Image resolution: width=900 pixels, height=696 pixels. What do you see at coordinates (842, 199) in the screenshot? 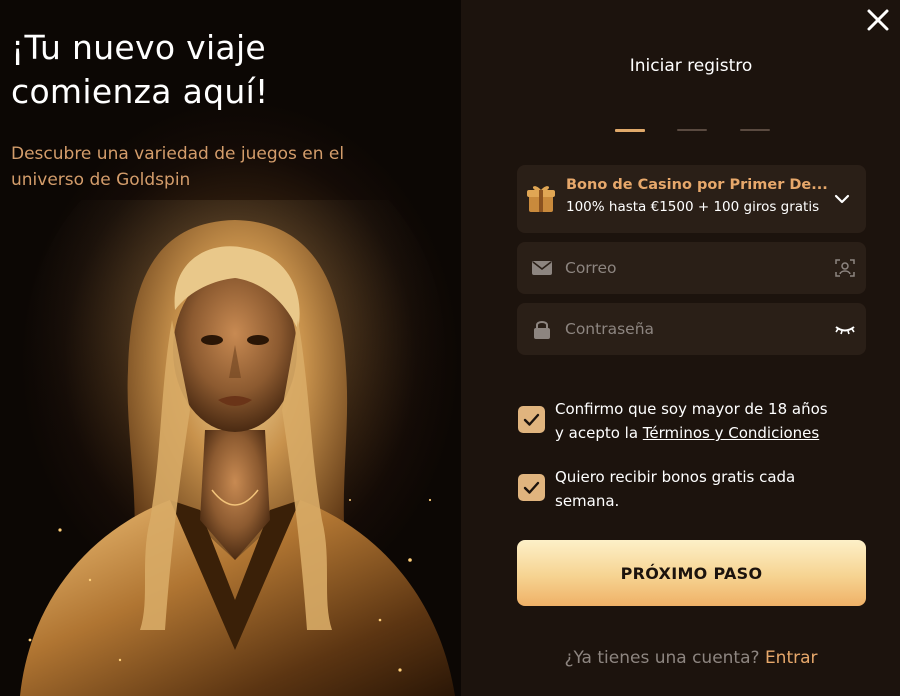
I see `chevron-down-icon` at bounding box center [842, 199].